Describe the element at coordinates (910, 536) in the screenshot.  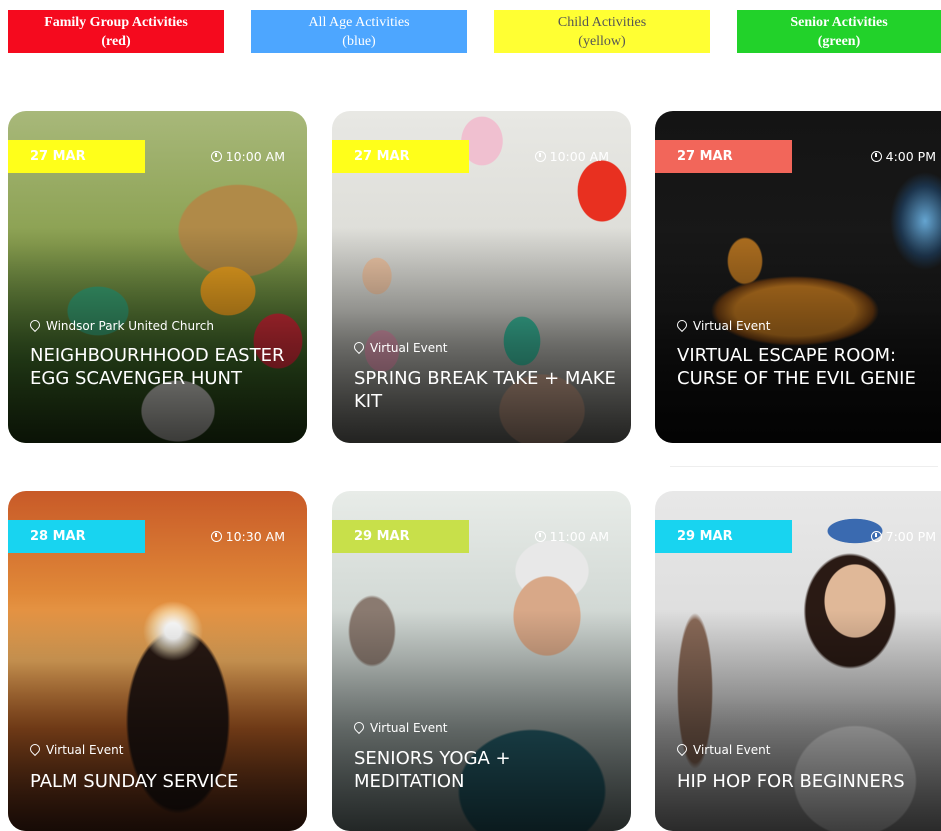
I see `time-text: 7:00 PM` at that location.